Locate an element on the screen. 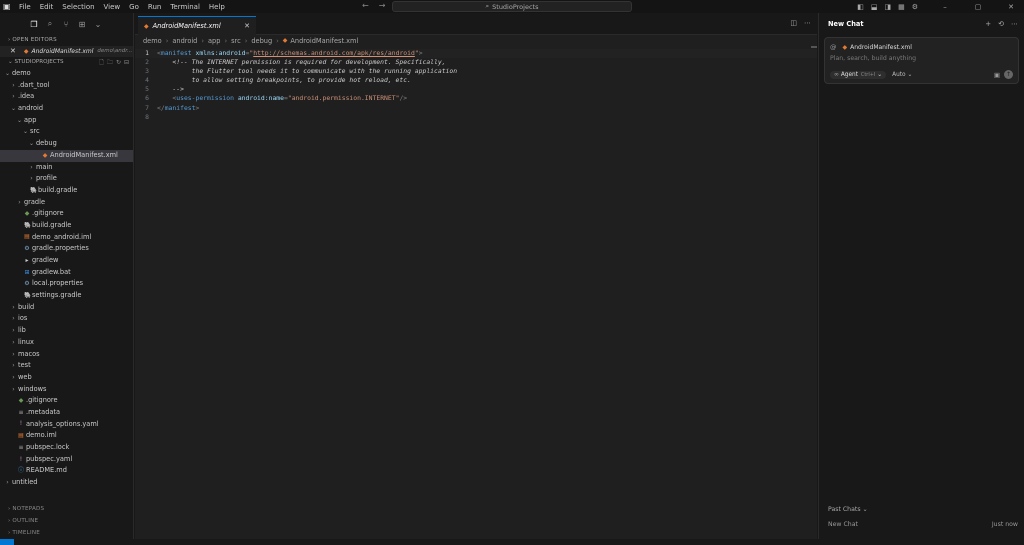 The image size is (1024, 545). tree-file-item: ⊞ gradlew.bat is located at coordinates (66, 273).